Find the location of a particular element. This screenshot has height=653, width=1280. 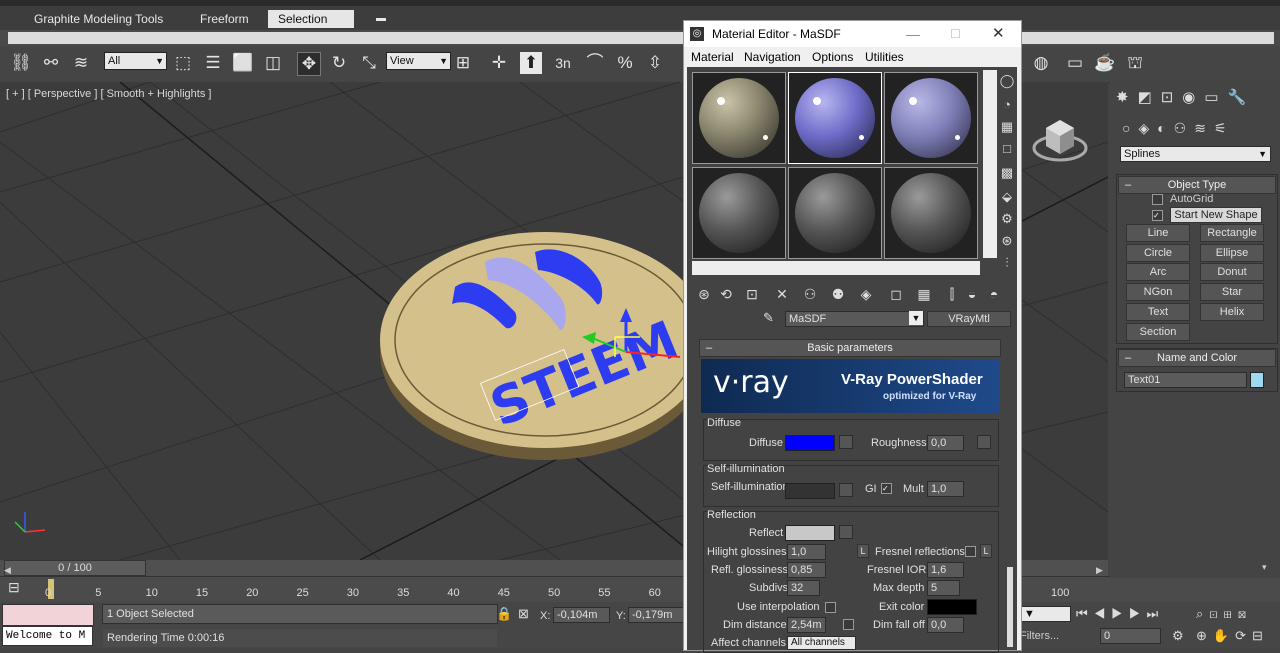

affect-channels-select: All channels is located at coordinates (821, 643).